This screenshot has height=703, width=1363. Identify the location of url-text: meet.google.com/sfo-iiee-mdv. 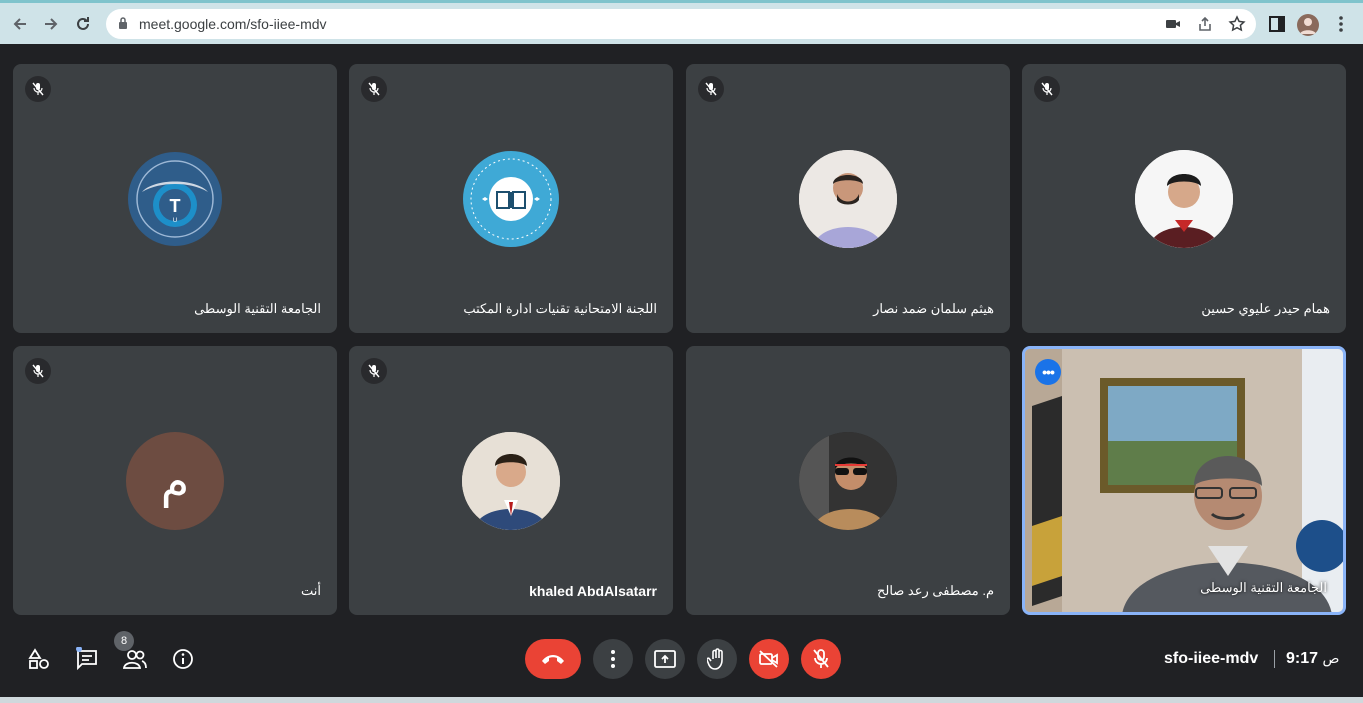
(233, 24).